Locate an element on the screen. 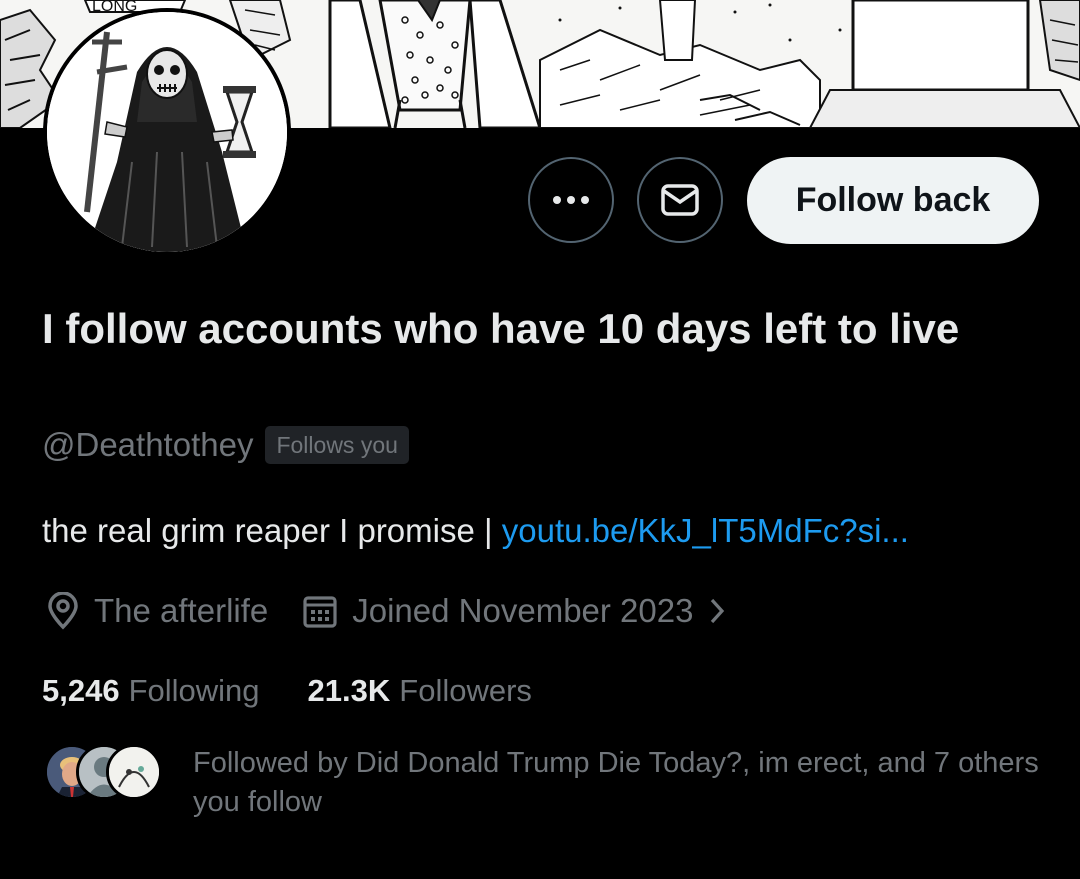 This screenshot has height=879, width=1080. location-text: The afterlife is located at coordinates (181, 610).